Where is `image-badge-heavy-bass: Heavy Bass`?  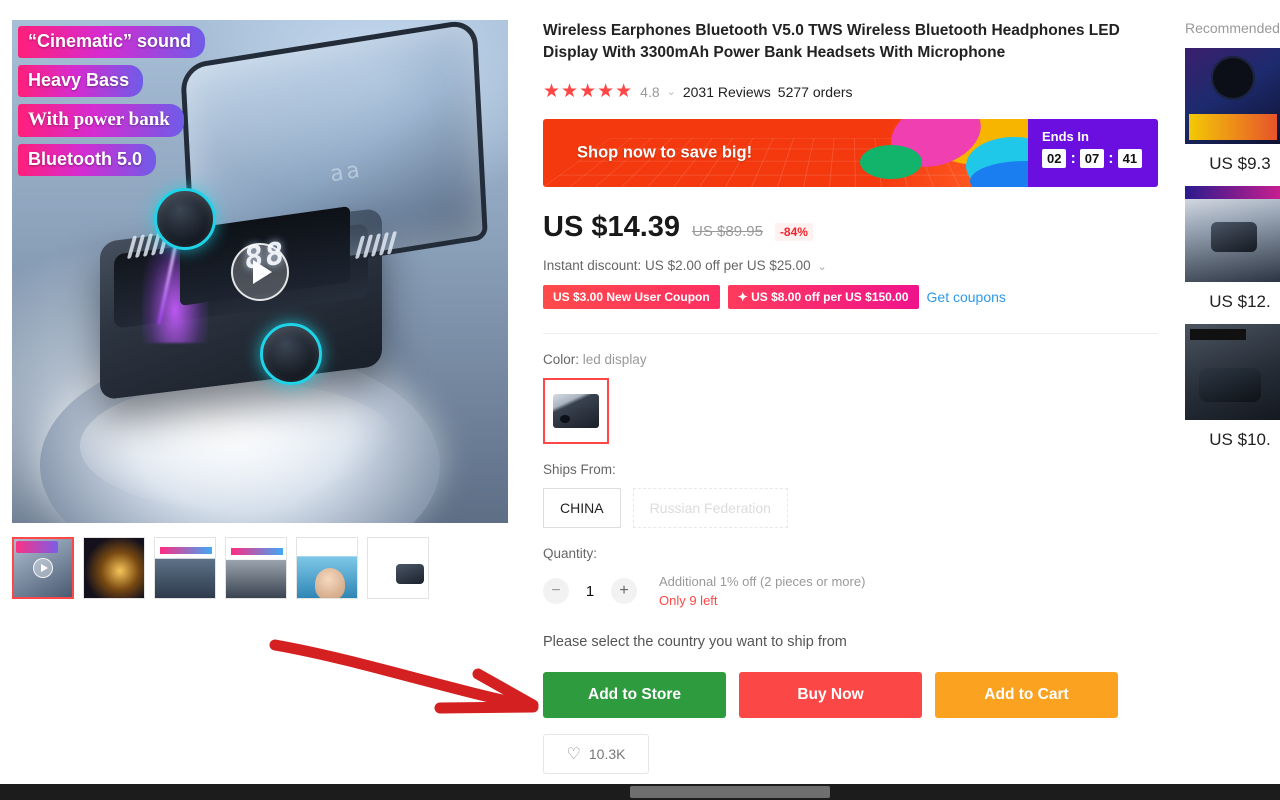 image-badge-heavy-bass: Heavy Bass is located at coordinates (81, 81).